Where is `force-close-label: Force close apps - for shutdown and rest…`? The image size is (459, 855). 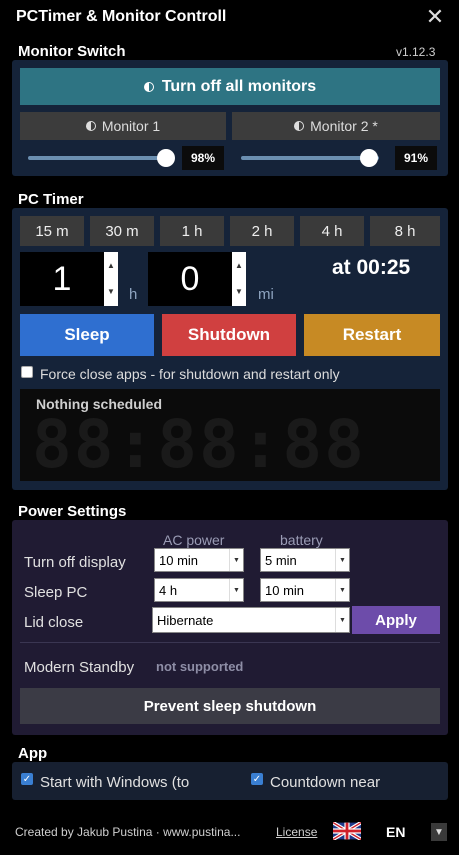 force-close-label: Force close apps - for shutdown and rest… is located at coordinates (190, 374).